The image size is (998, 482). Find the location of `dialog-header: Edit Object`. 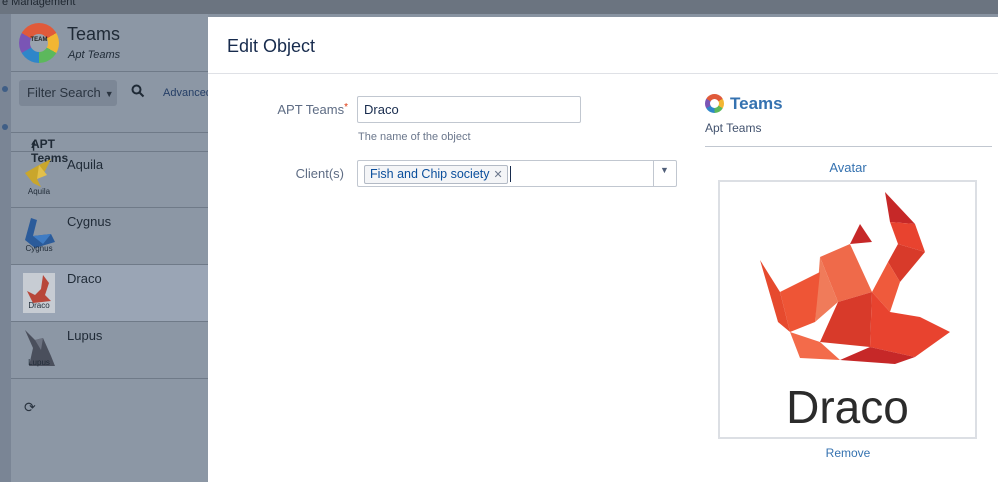

dialog-header: Edit Object is located at coordinates (603, 45).